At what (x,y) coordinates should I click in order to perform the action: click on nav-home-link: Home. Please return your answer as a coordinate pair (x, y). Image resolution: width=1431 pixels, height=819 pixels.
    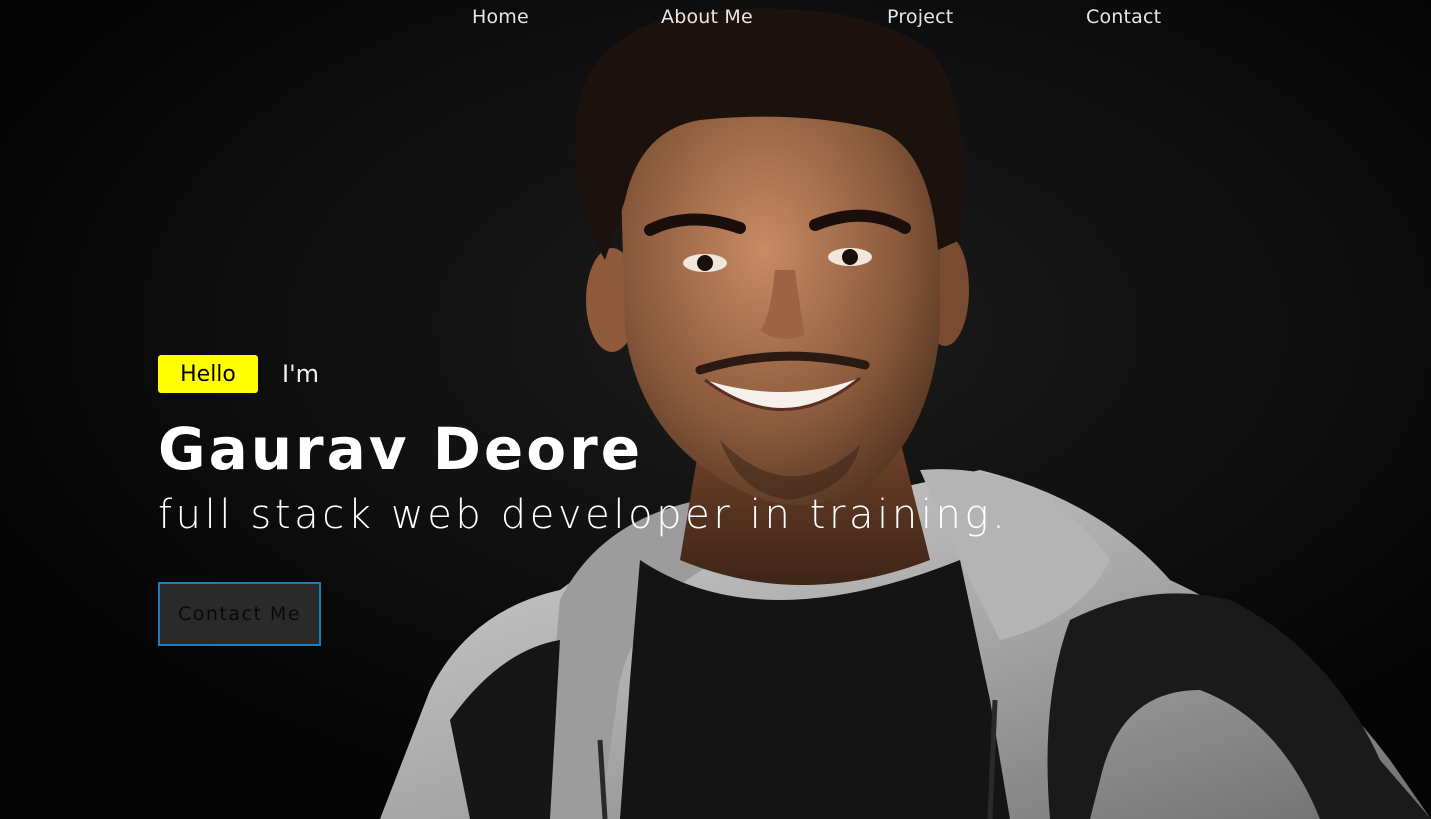
    Looking at the image, I should click on (500, 17).